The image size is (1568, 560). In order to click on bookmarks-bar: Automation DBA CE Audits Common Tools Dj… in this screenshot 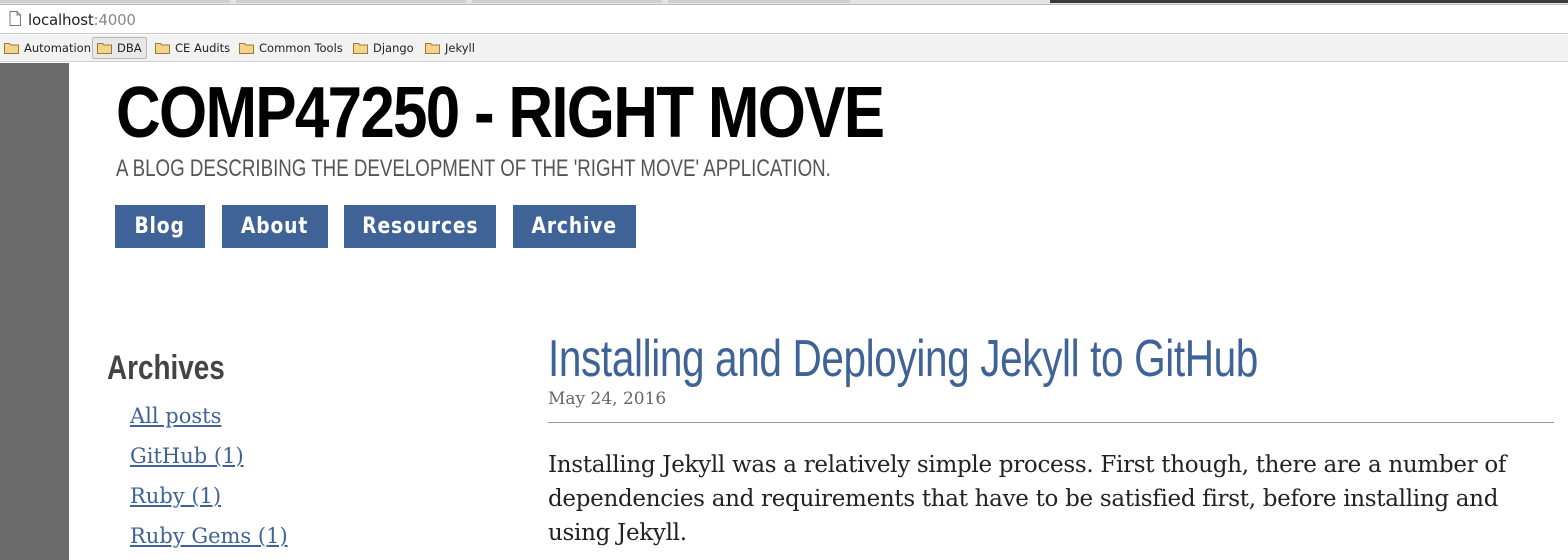, I will do `click(784, 48)`.